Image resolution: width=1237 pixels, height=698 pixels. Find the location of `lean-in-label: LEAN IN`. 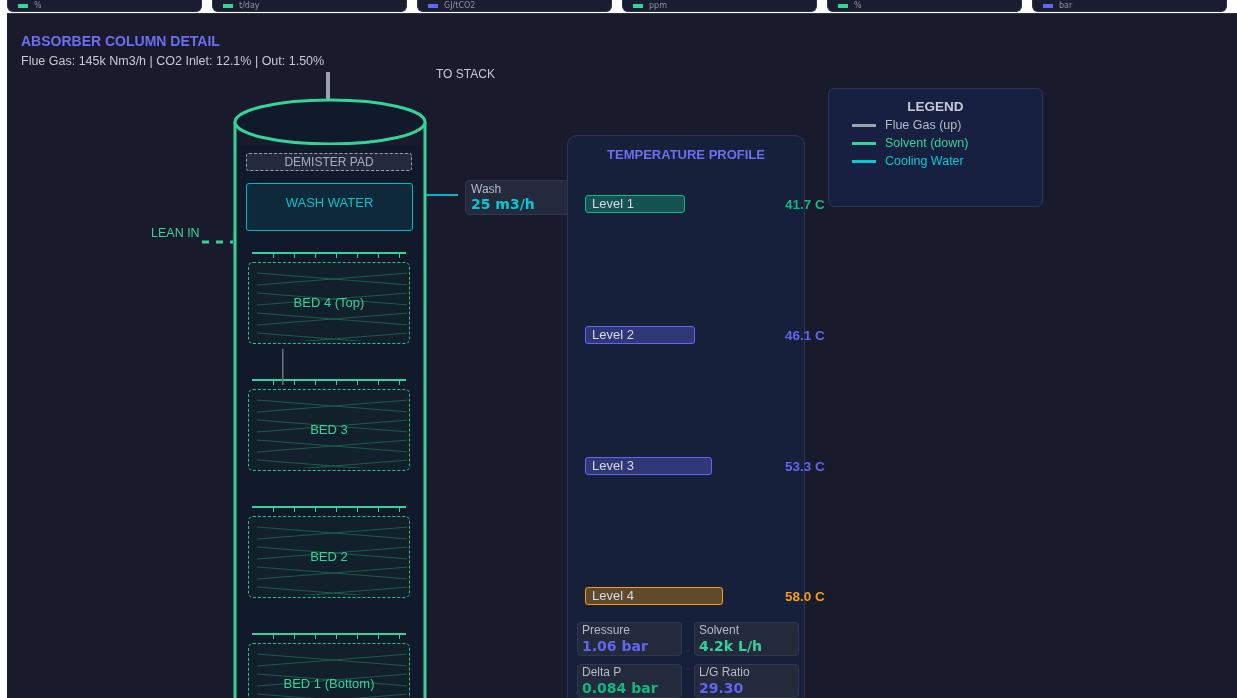

lean-in-label: LEAN IN is located at coordinates (175, 233).